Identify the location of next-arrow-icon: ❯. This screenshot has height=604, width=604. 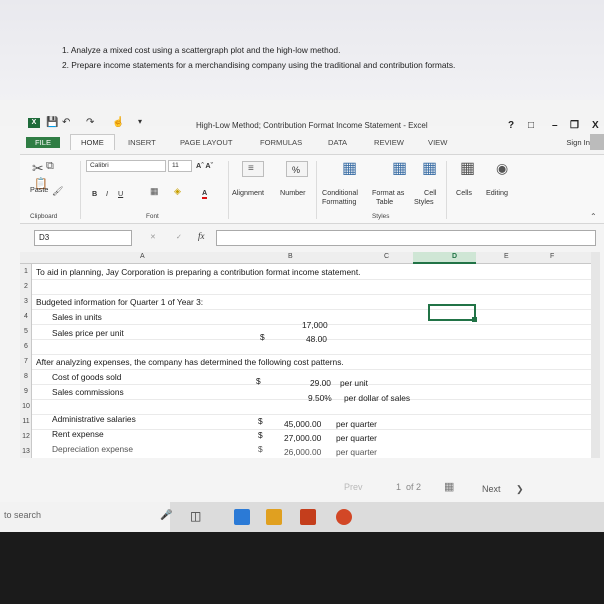
(520, 489).